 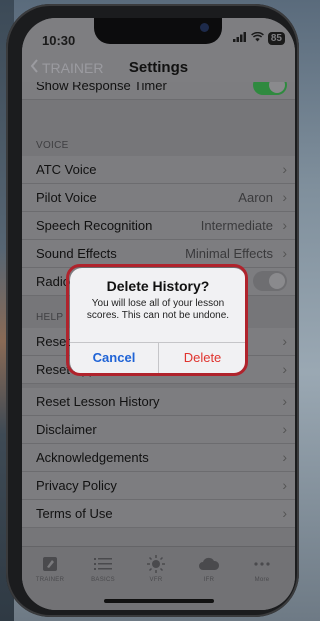 What do you see at coordinates (202, 357) in the screenshot?
I see `delete-button: Delete` at bounding box center [202, 357].